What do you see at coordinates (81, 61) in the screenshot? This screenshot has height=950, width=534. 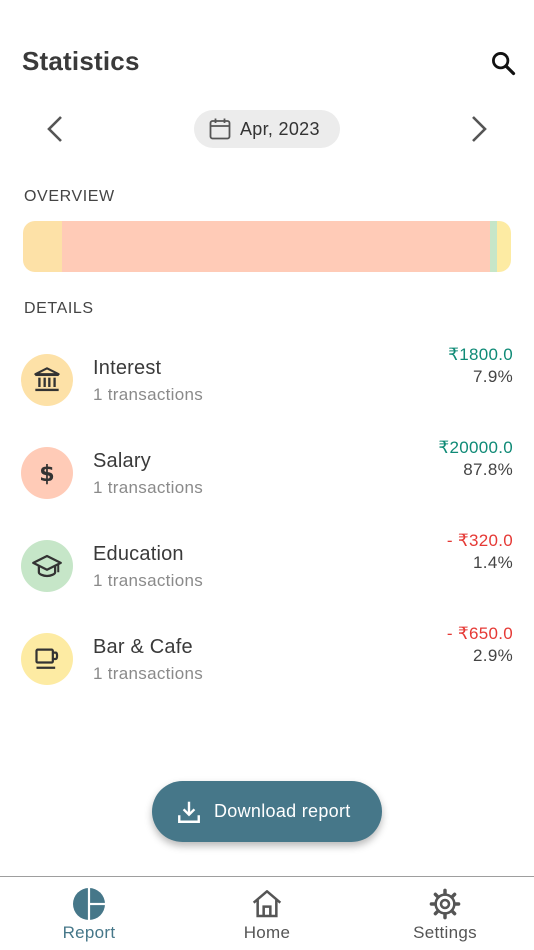 I see `page-title: Statistics` at bounding box center [81, 61].